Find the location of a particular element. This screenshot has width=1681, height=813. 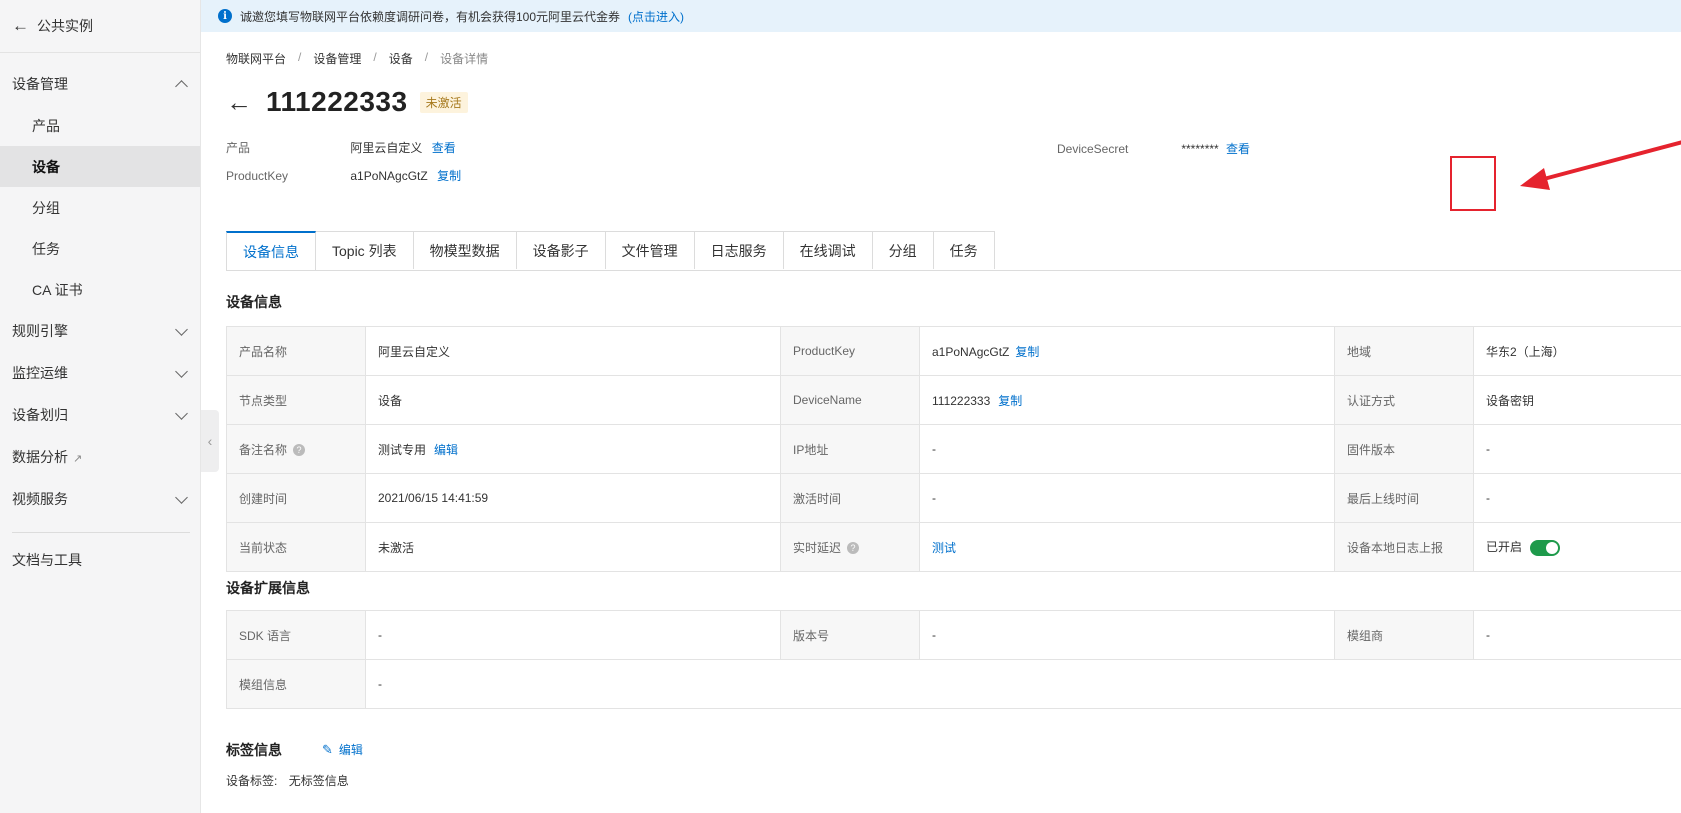

field-label: 备注名称 is located at coordinates (263, 449).